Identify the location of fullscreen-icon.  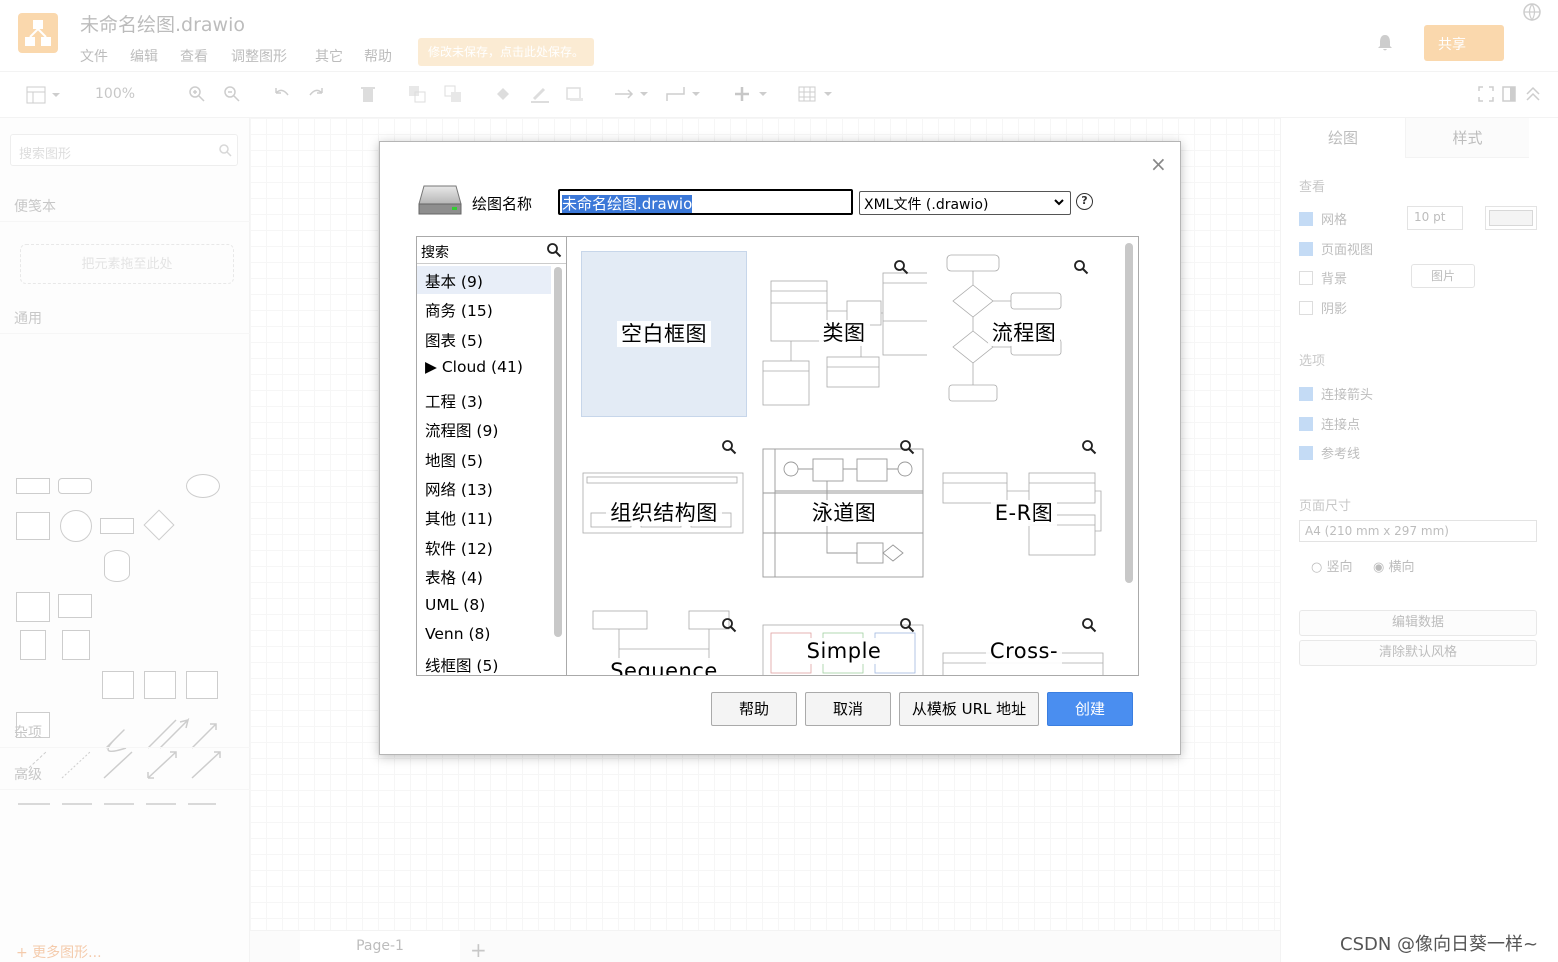
(1486, 94).